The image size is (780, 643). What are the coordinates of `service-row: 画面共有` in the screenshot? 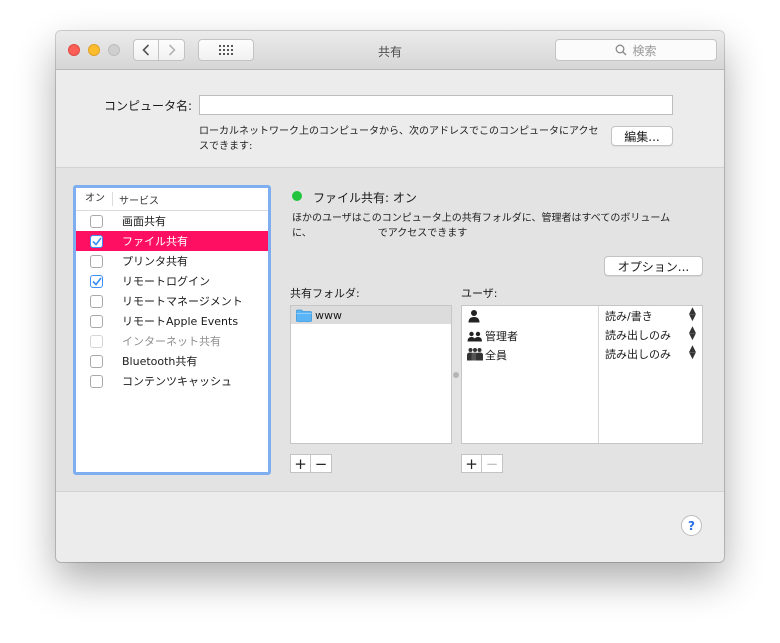 It's located at (172, 221).